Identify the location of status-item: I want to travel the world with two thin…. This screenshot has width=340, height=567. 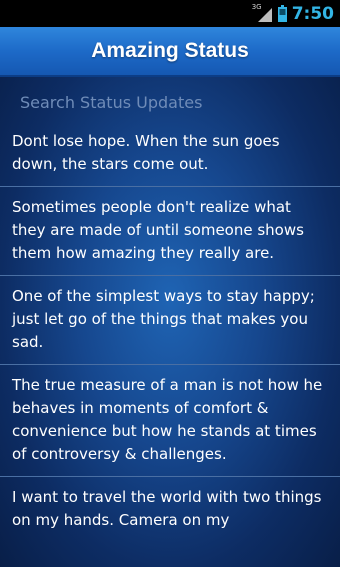
(170, 509).